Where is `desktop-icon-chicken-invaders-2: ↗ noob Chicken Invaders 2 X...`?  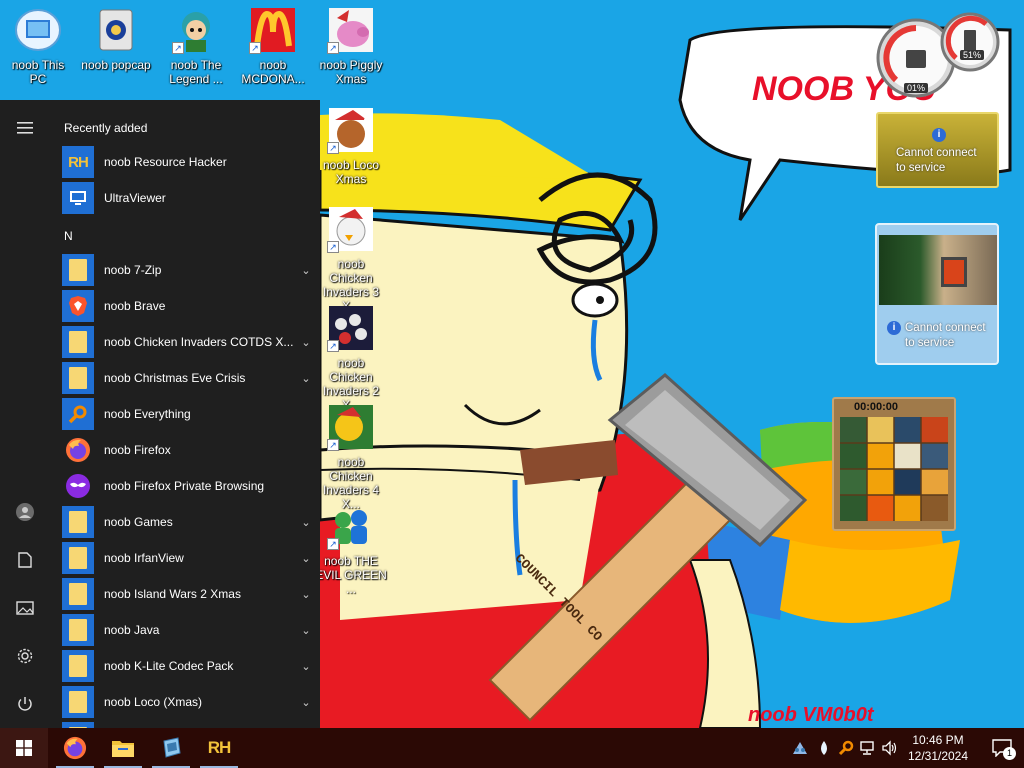 desktop-icon-chicken-invaders-2: ↗ noob Chicken Invaders 2 X... is located at coordinates (351, 358).